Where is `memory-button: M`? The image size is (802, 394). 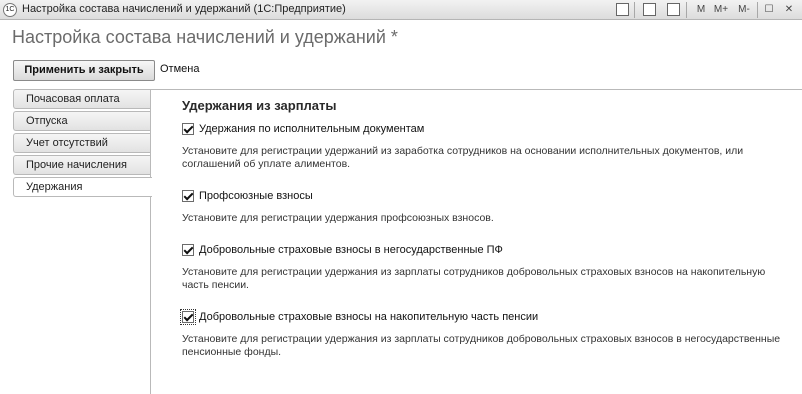
memory-button: M is located at coordinates (701, 10).